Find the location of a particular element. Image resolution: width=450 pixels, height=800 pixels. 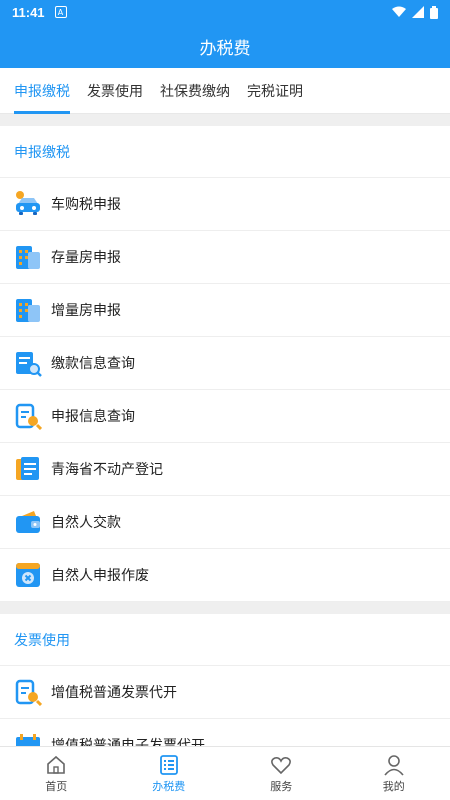

list-item-vat-invoice: 增值税普通发票代开 is located at coordinates (225, 692).